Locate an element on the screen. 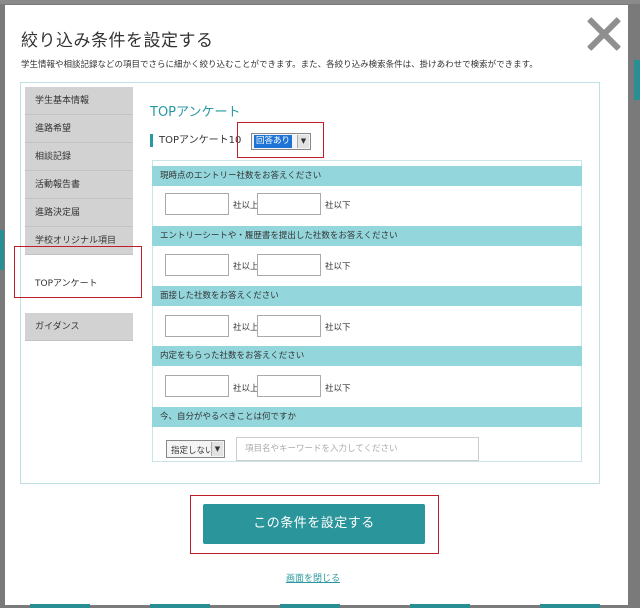 The image size is (640, 608). sidebar-item-career-wish: 進路希望 is located at coordinates (79, 129).